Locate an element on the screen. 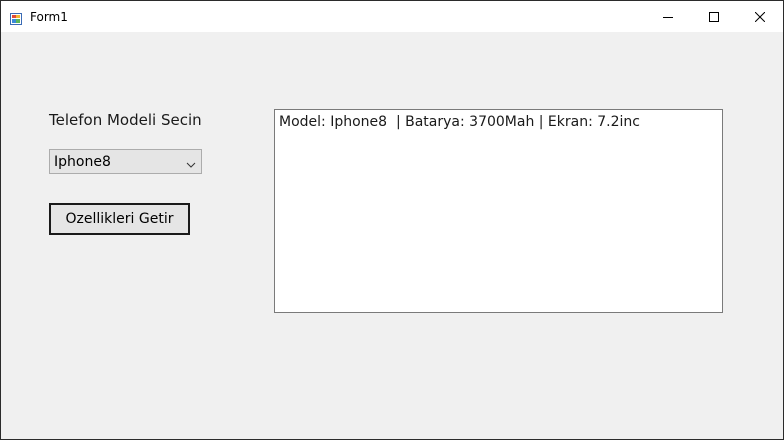  get-features-button: Ozellikleri Getir is located at coordinates (119, 219).